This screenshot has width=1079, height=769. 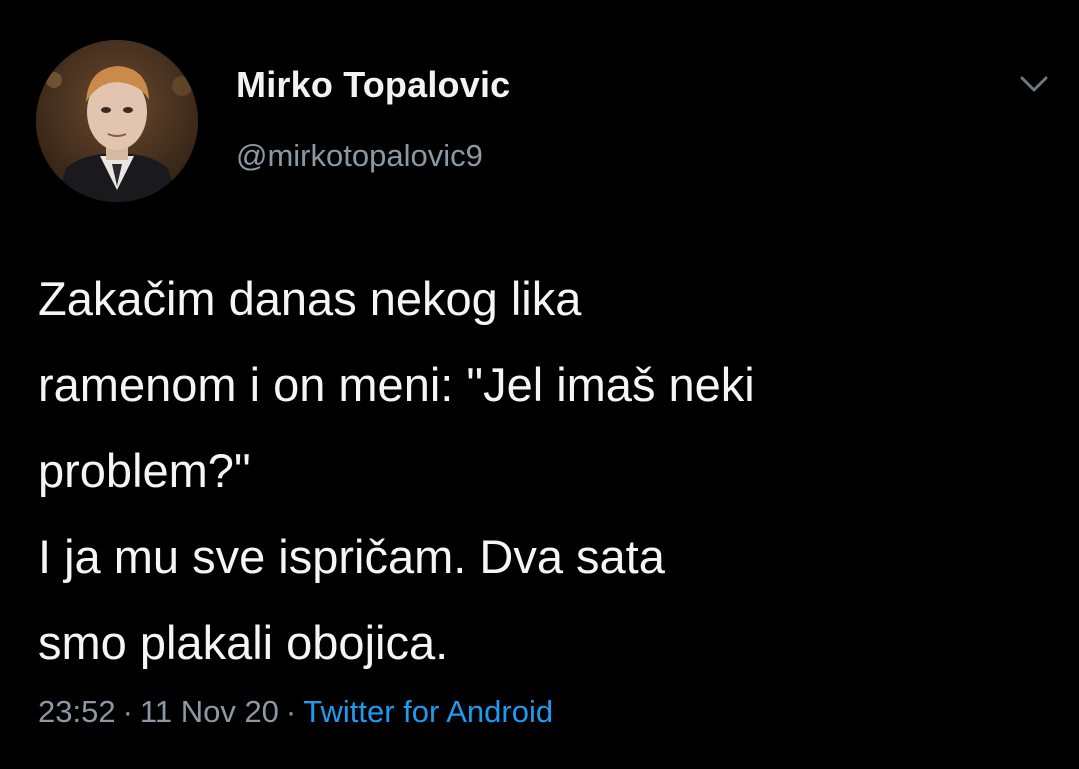 What do you see at coordinates (243, 642) in the screenshot?
I see `tweet-text-line: smo plakali obojica.` at bounding box center [243, 642].